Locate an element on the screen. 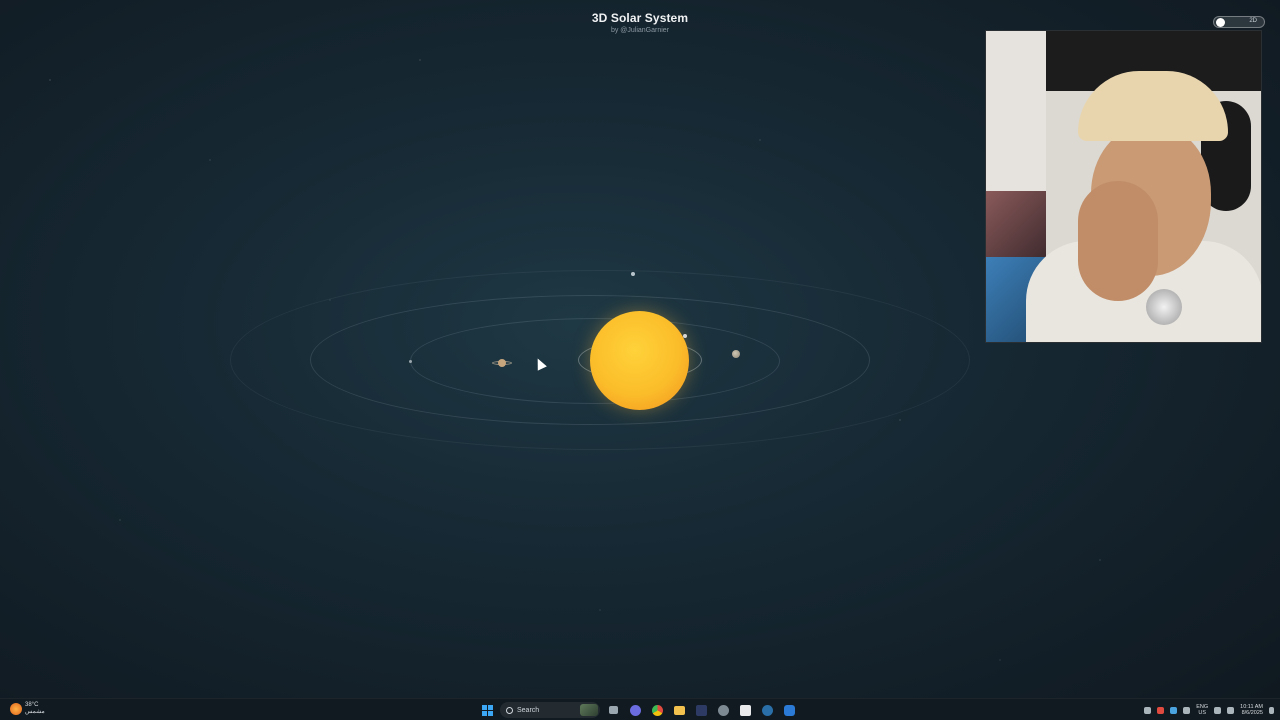 The image size is (1280, 720). weather-description: مشمس is located at coordinates (35, 712).